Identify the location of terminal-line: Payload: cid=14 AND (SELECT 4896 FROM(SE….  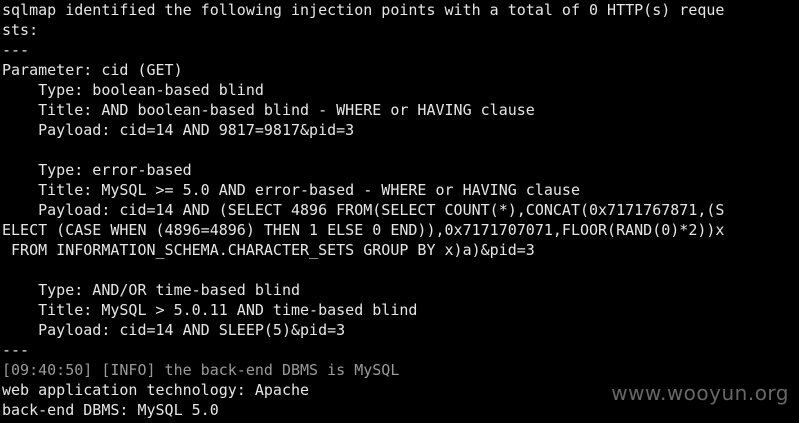
(363, 210).